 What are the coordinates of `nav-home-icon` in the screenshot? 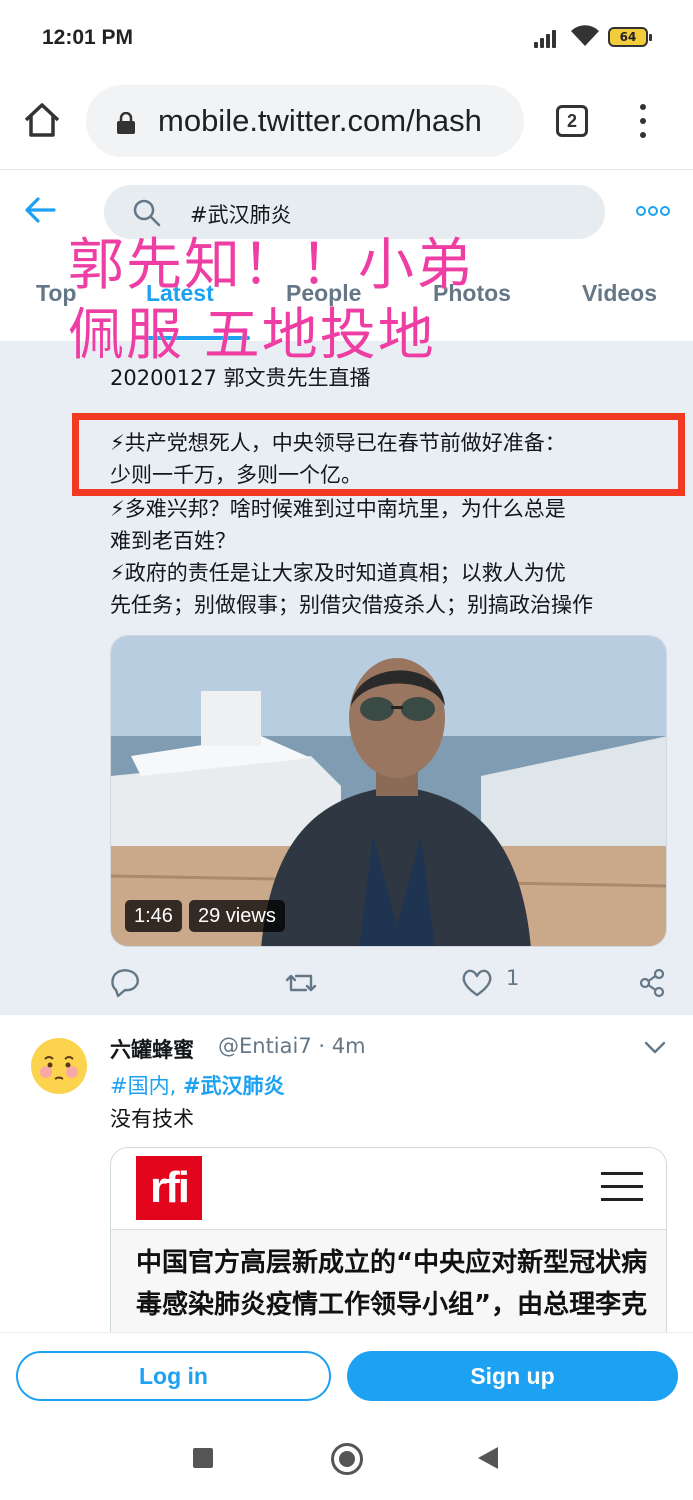 It's located at (347, 1459).